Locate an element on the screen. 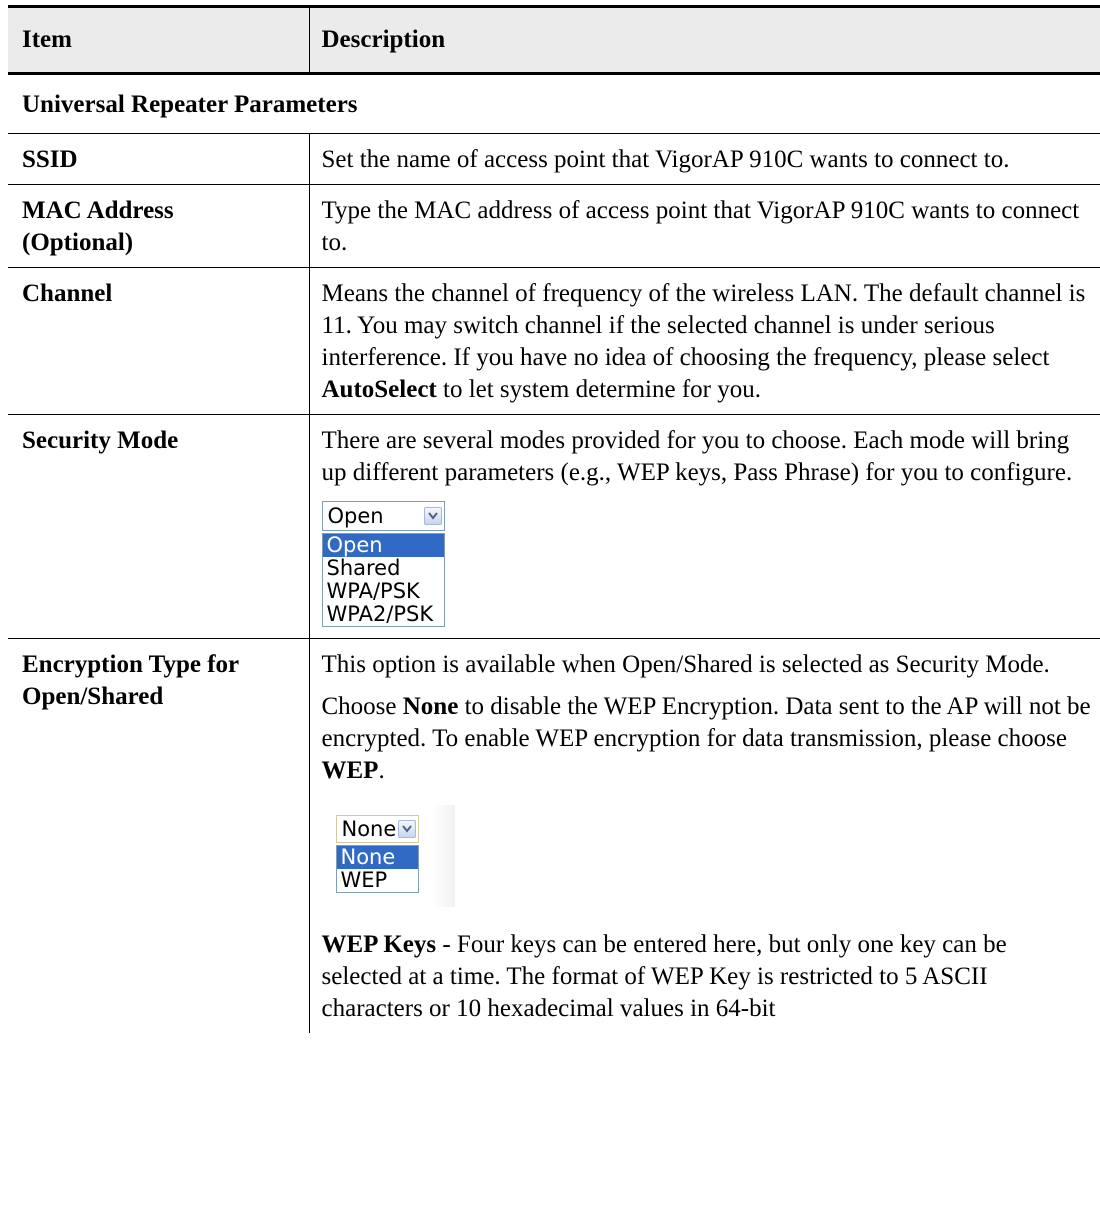  item-mac-line2: (Optional) is located at coordinates (78, 242).